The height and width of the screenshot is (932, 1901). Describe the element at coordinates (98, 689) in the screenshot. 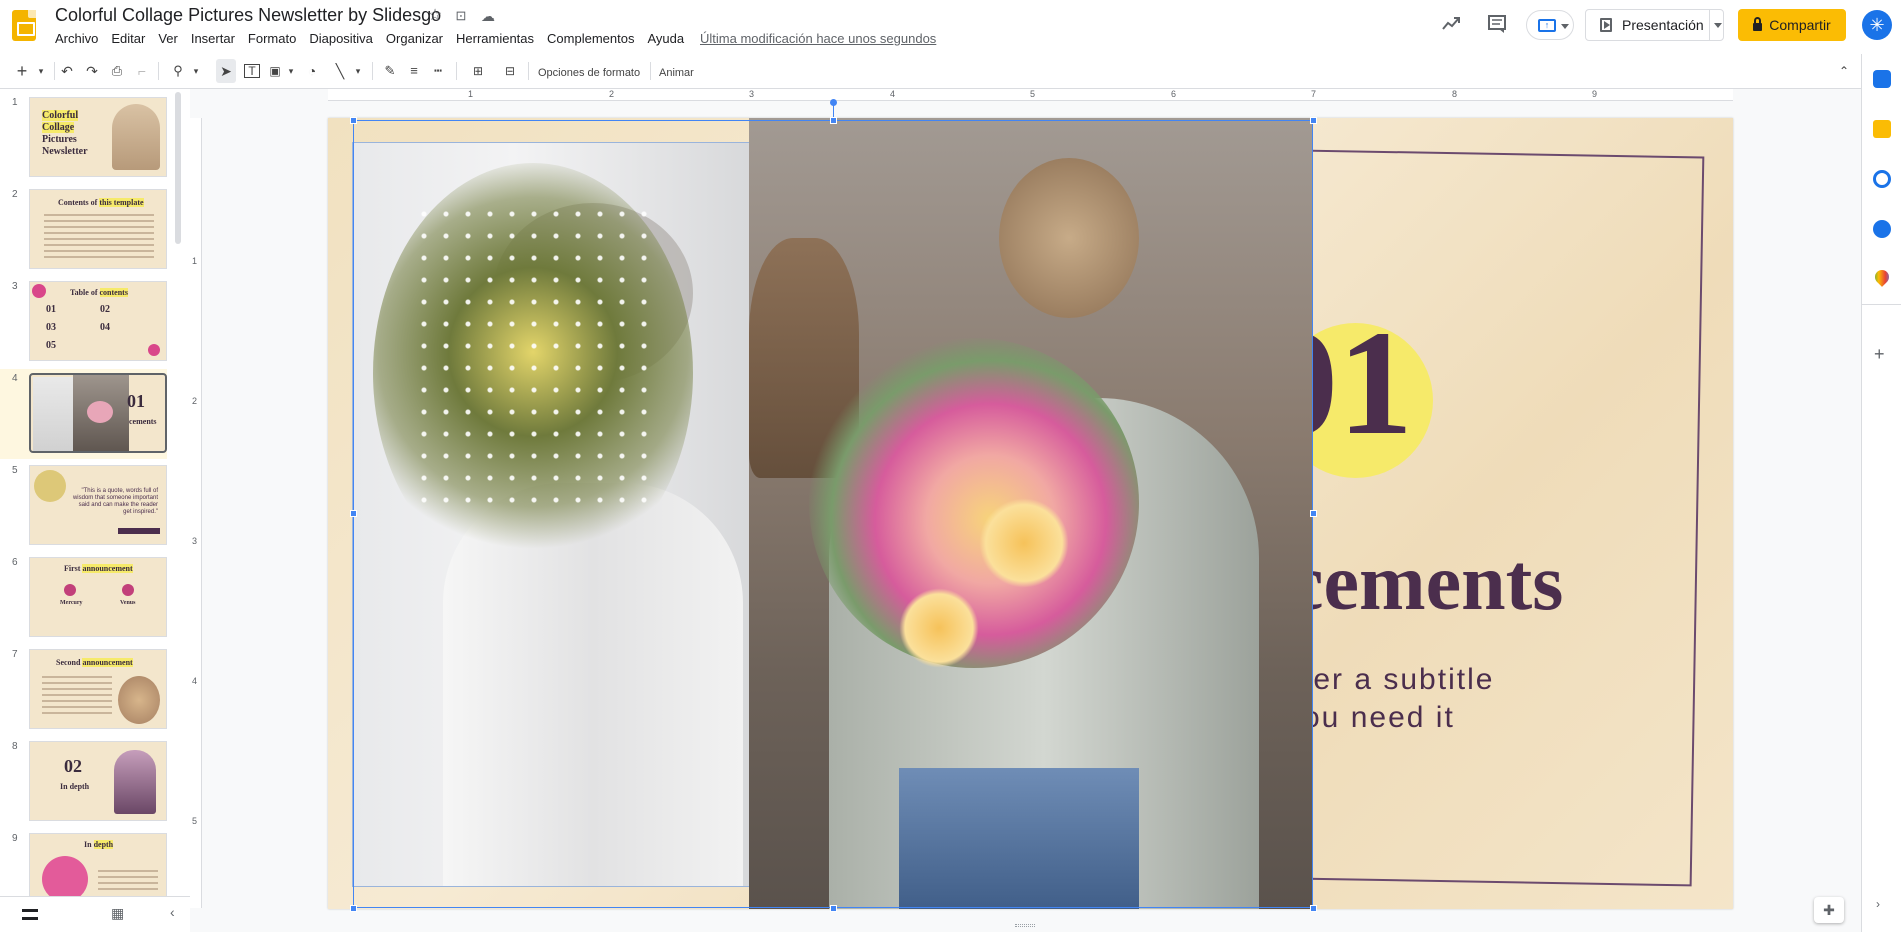

I see `slide-thumb-7: Second announcement` at that location.